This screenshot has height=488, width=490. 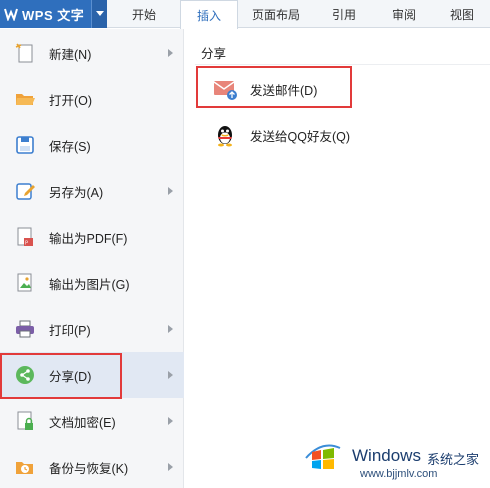 I want to click on menu-item-export-pdf: P 输出为PDF(F), so click(x=92, y=237).